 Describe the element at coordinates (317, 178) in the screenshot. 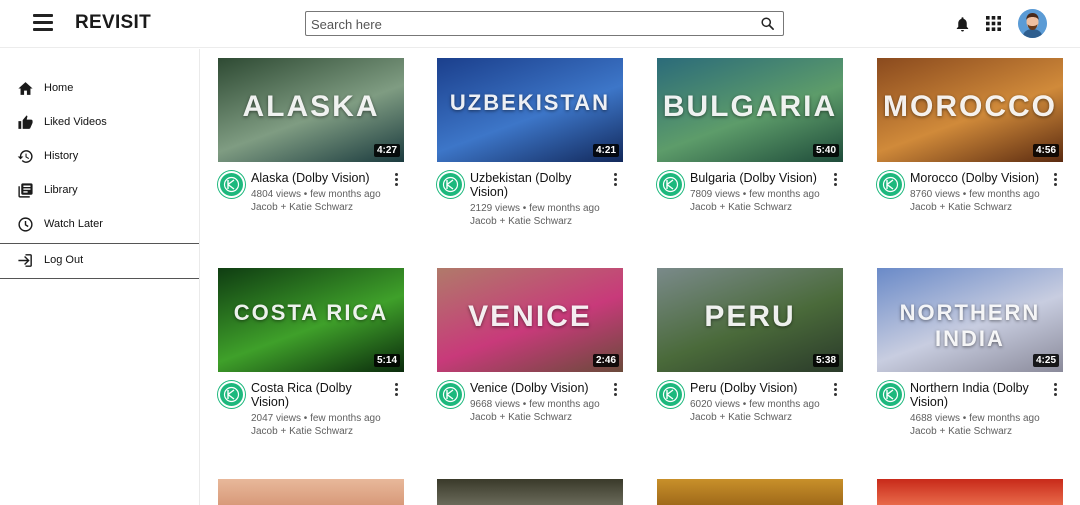

I see `video-title: Alaska (Dolby Vision)` at that location.